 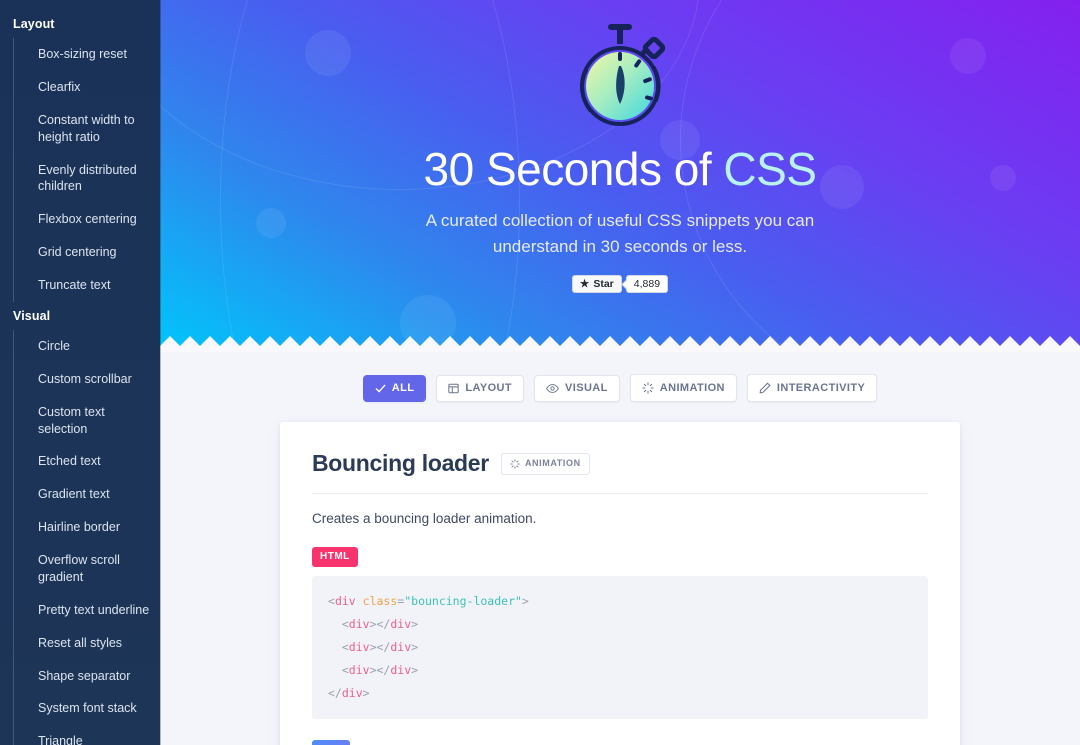 What do you see at coordinates (454, 388) in the screenshot?
I see `layout-icon` at bounding box center [454, 388].